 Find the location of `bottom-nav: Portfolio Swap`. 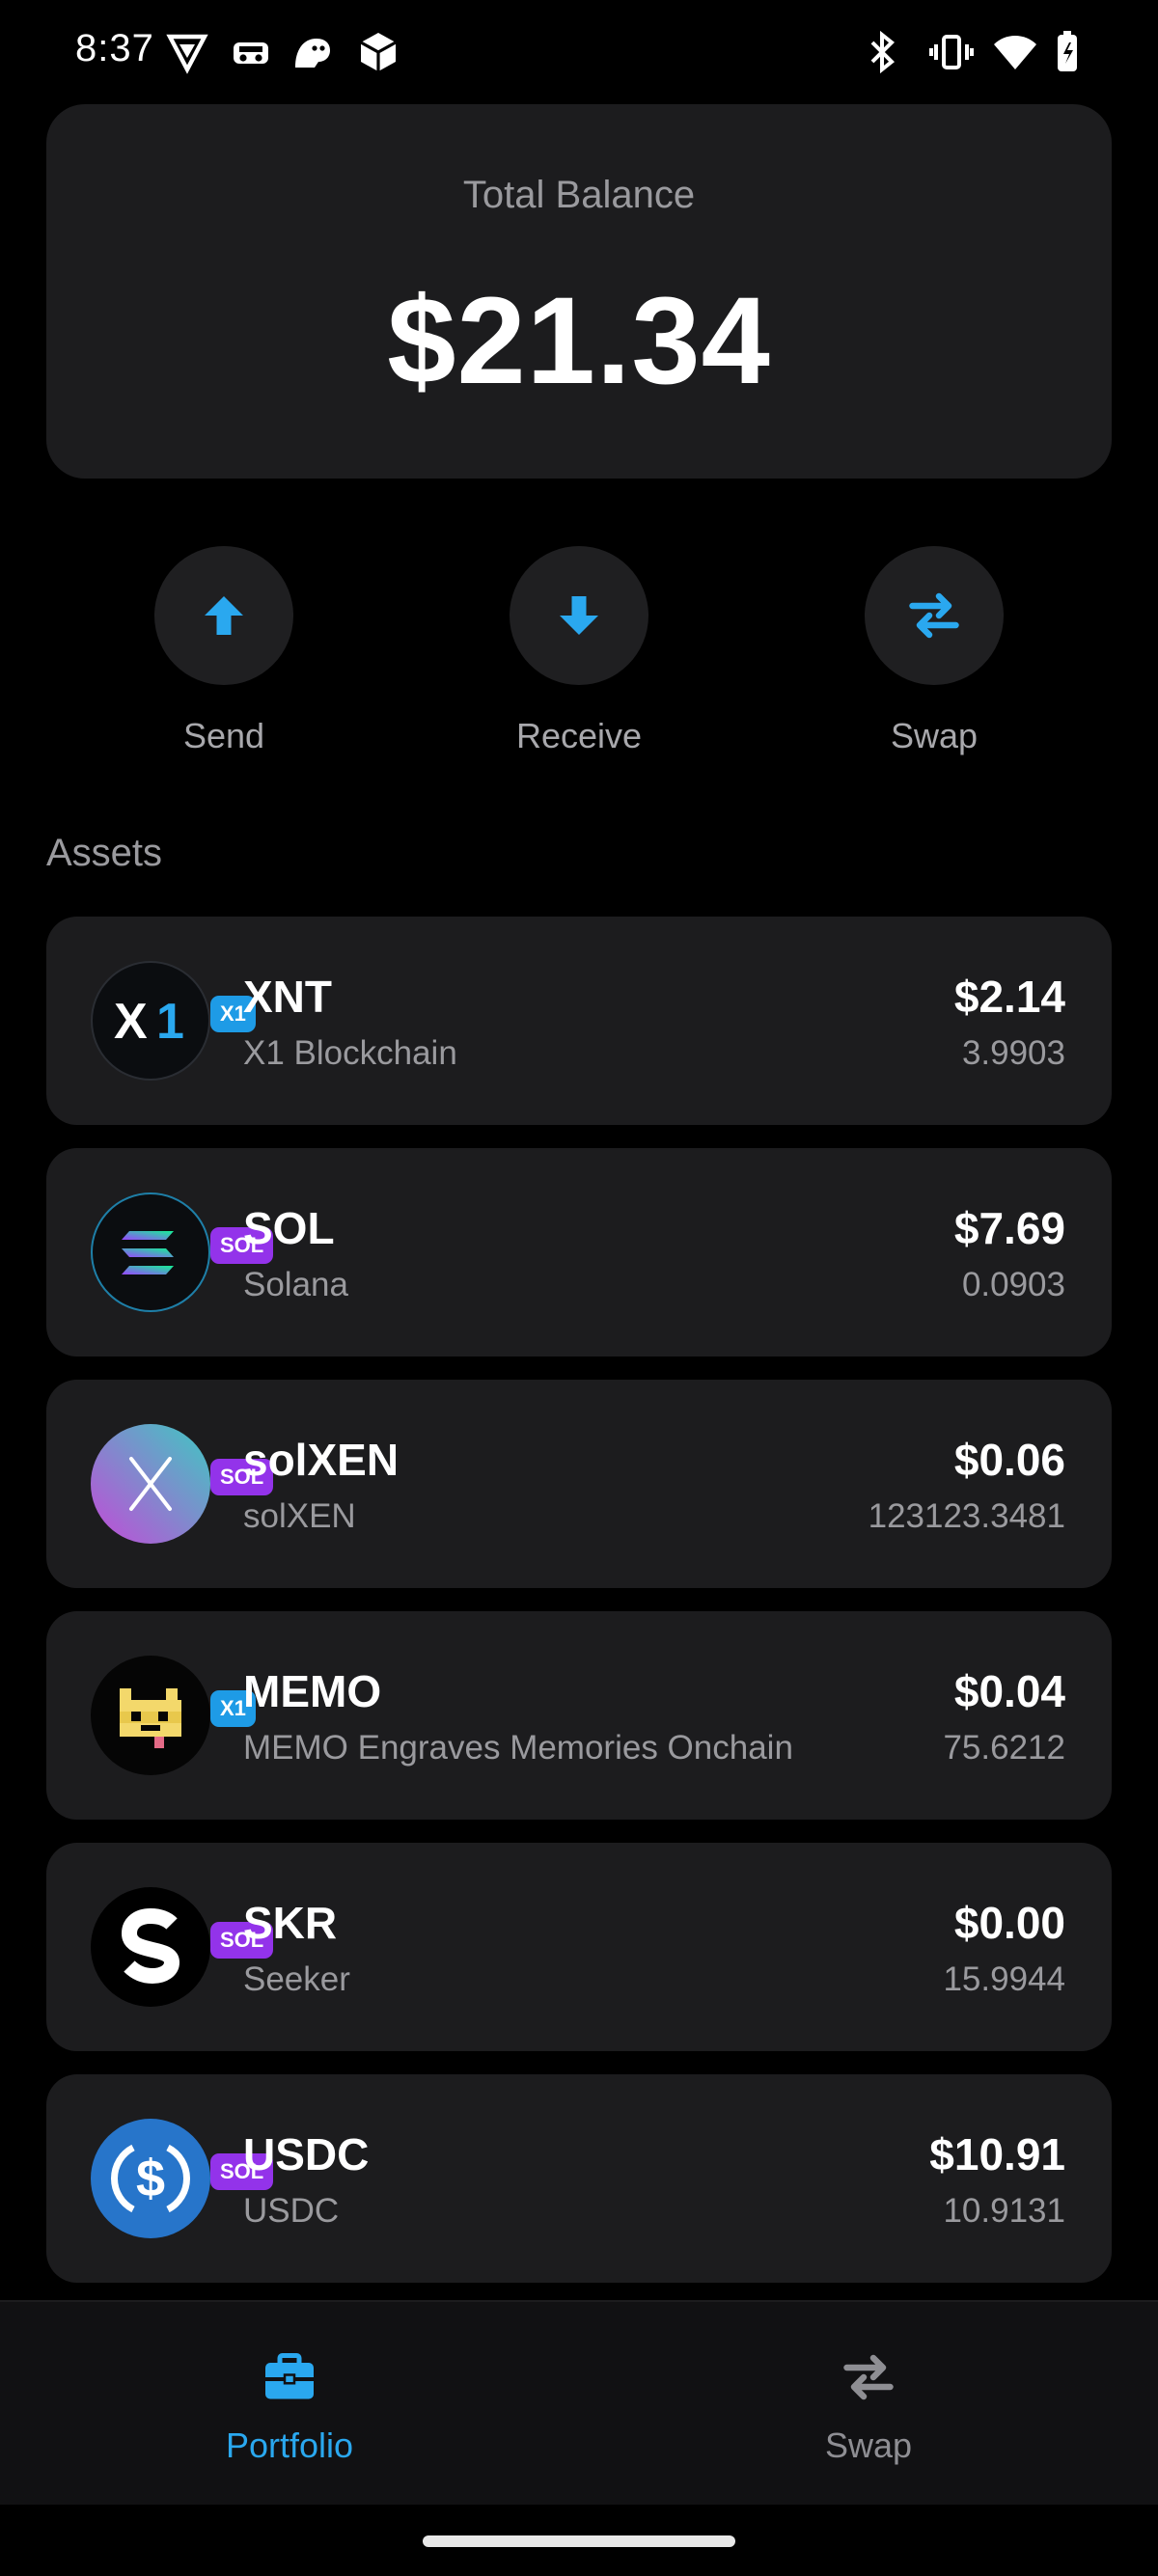

bottom-nav: Portfolio Swap is located at coordinates (579, 2403).